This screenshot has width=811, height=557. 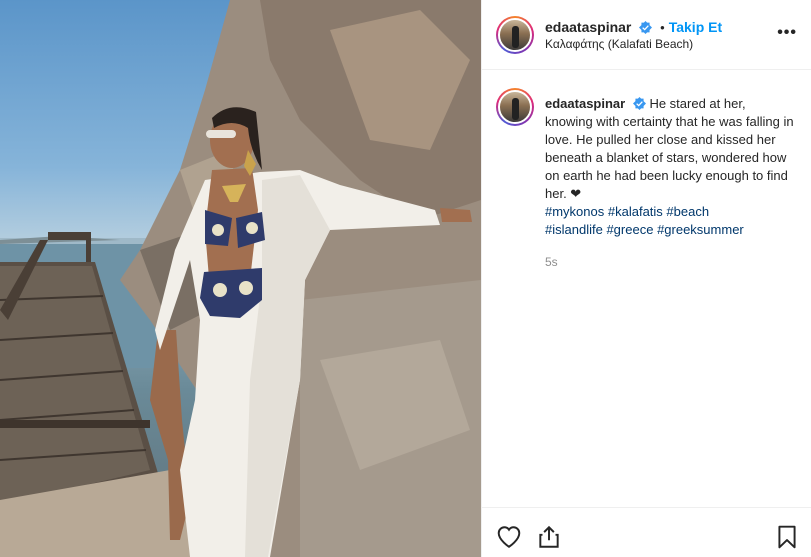 I want to click on location-link: Καλαφάτης (Kalafati Beach), so click(x=619, y=44).